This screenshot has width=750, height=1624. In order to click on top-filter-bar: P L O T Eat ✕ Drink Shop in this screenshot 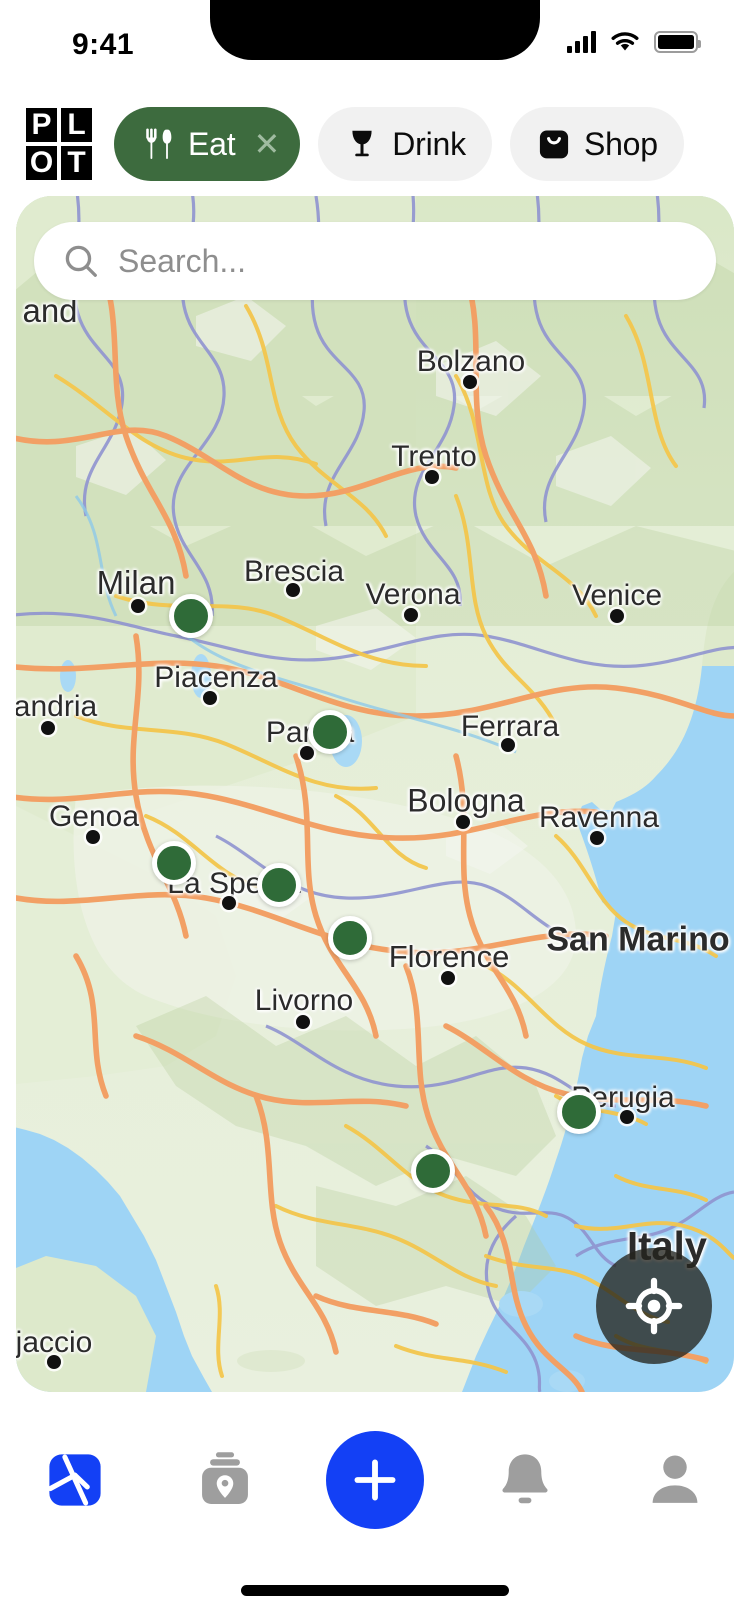, I will do `click(375, 144)`.